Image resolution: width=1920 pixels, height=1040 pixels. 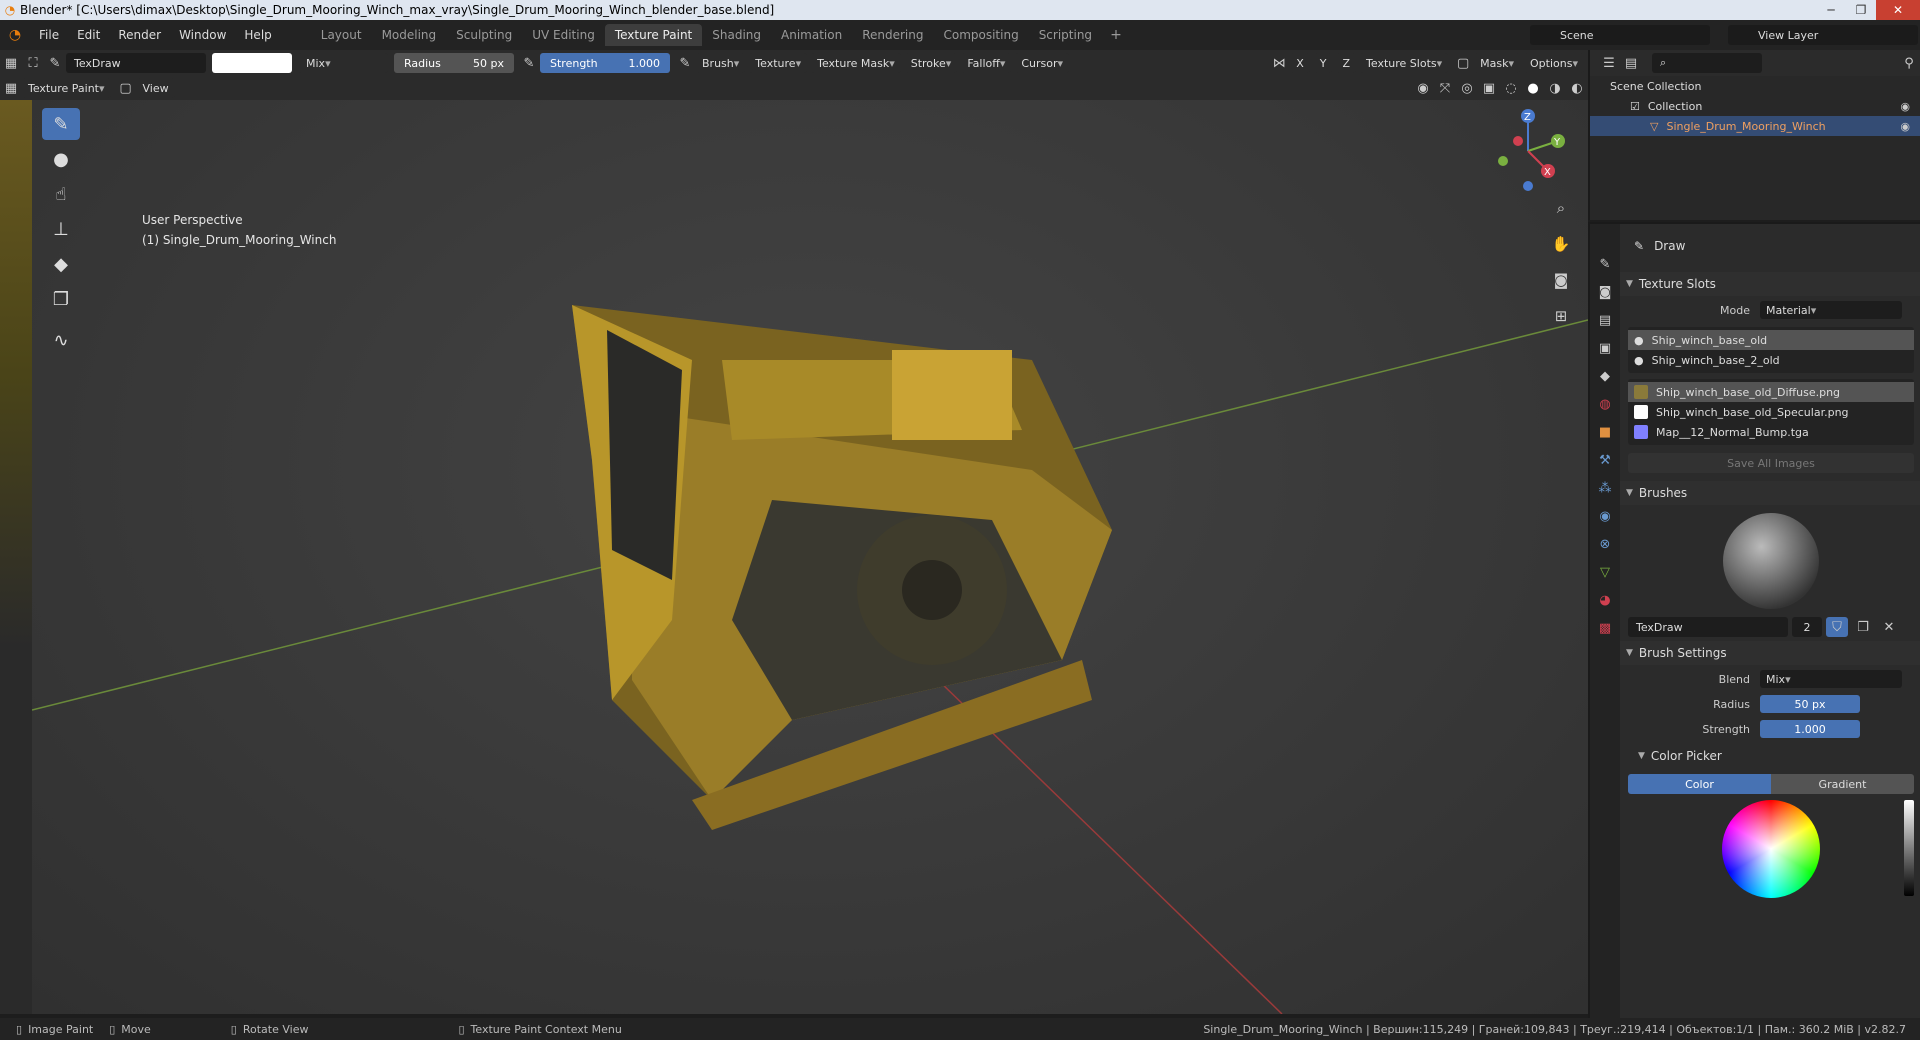 I want to click on tab-uv-editing: UV Editing, so click(x=563, y=35).